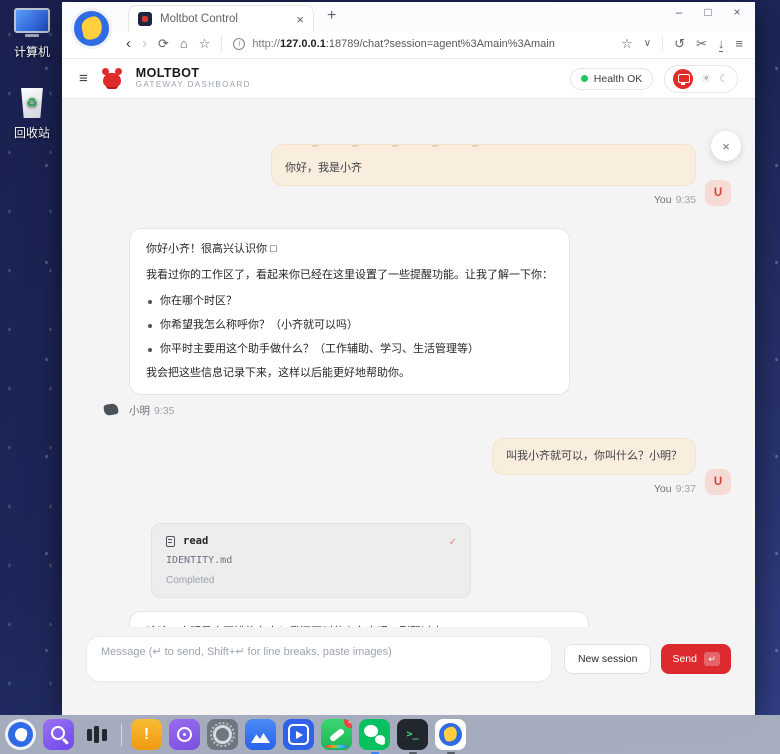 This screenshot has height=754, width=780. I want to click on page-subtitle: GATEWAY DASHBOARD, so click(193, 84).